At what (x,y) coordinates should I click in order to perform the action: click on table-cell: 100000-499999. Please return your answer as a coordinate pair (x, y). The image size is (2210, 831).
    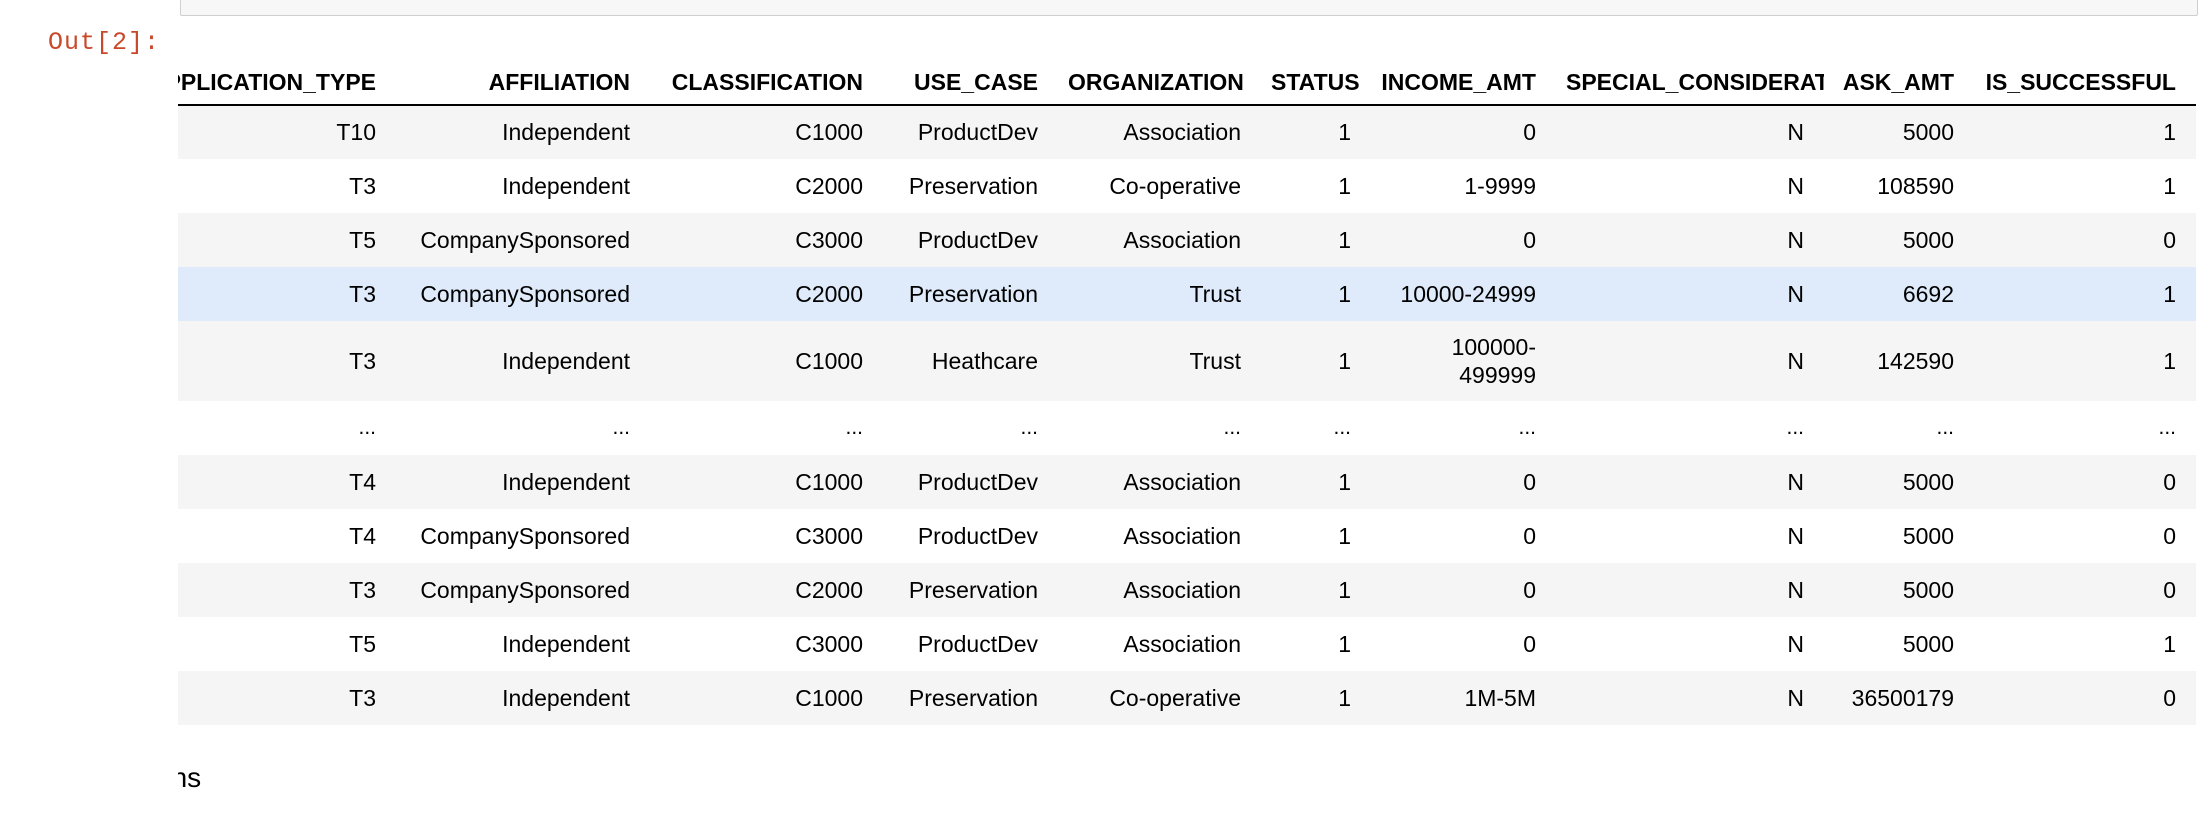
    Looking at the image, I should click on (1493, 361).